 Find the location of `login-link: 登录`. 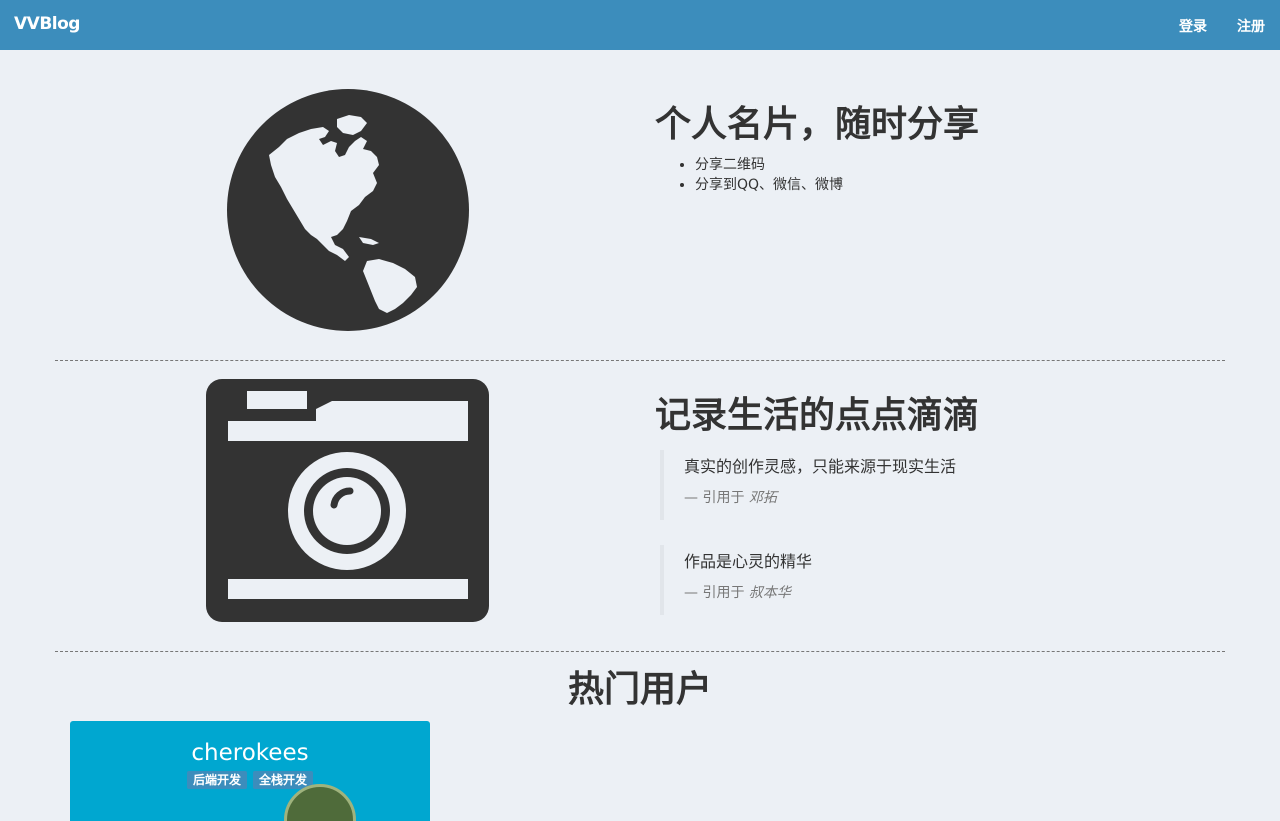

login-link: 登录 is located at coordinates (1193, 26).